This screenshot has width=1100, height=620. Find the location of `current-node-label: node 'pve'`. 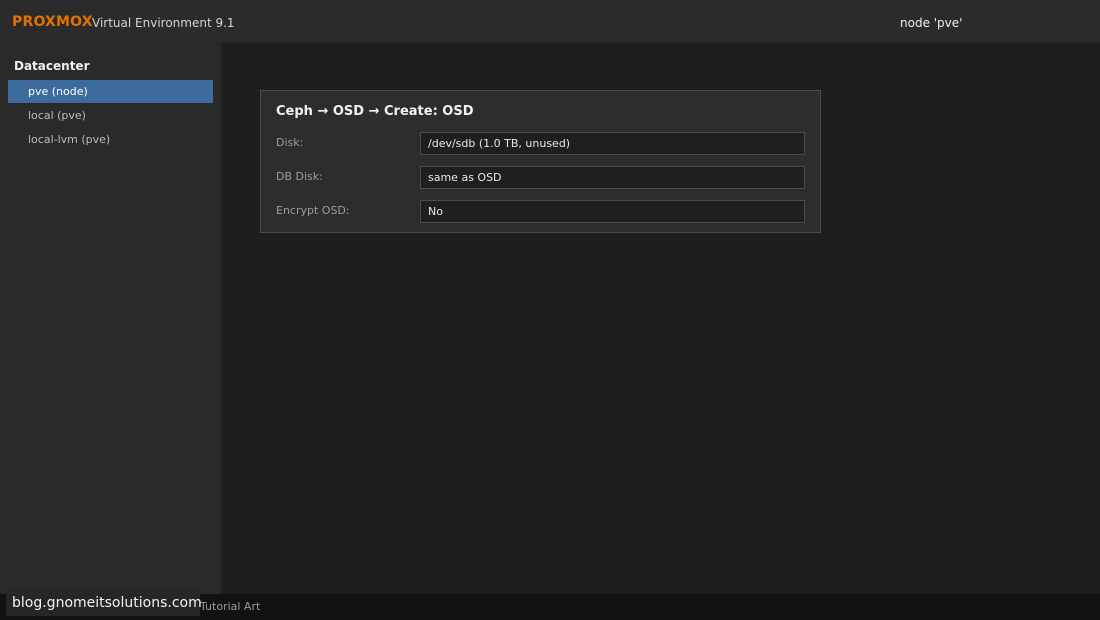

current-node-label: node 'pve' is located at coordinates (931, 23).